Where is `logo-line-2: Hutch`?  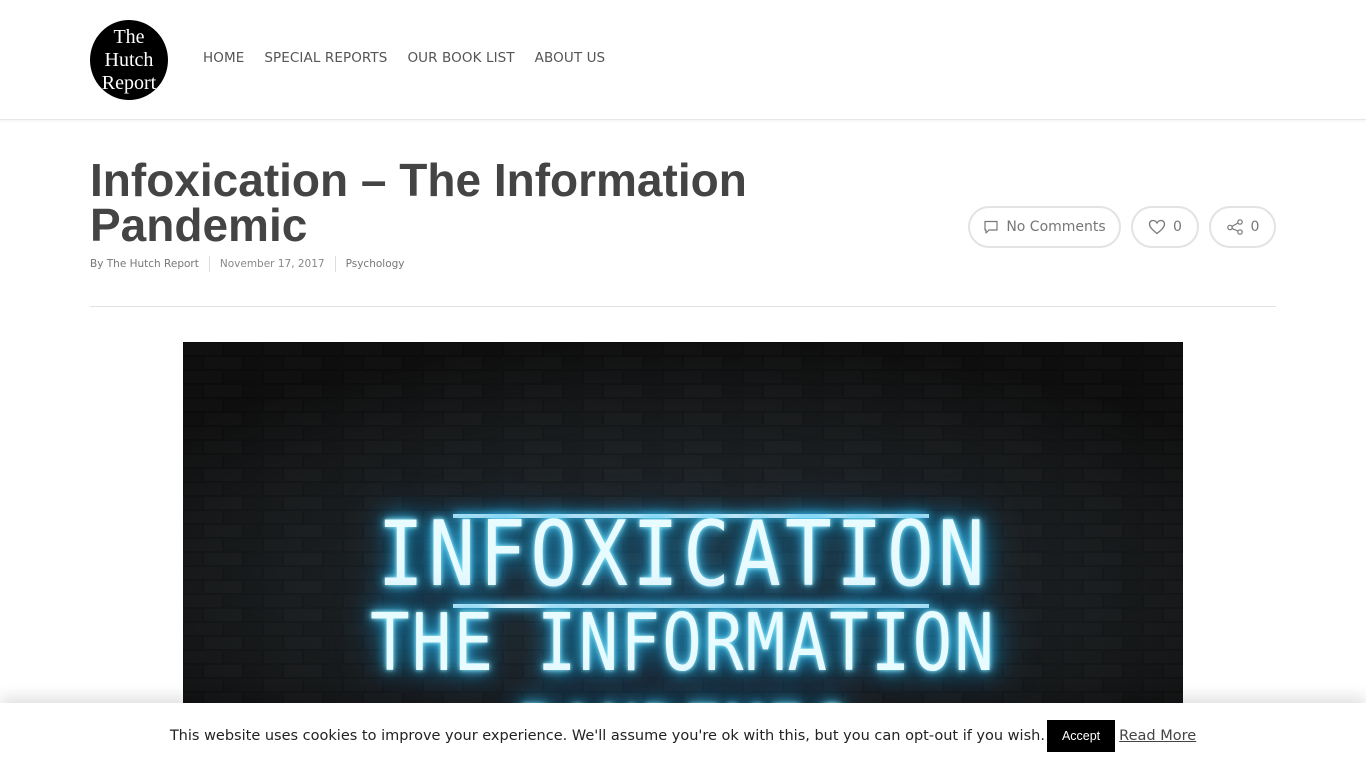 logo-line-2: Hutch is located at coordinates (129, 59).